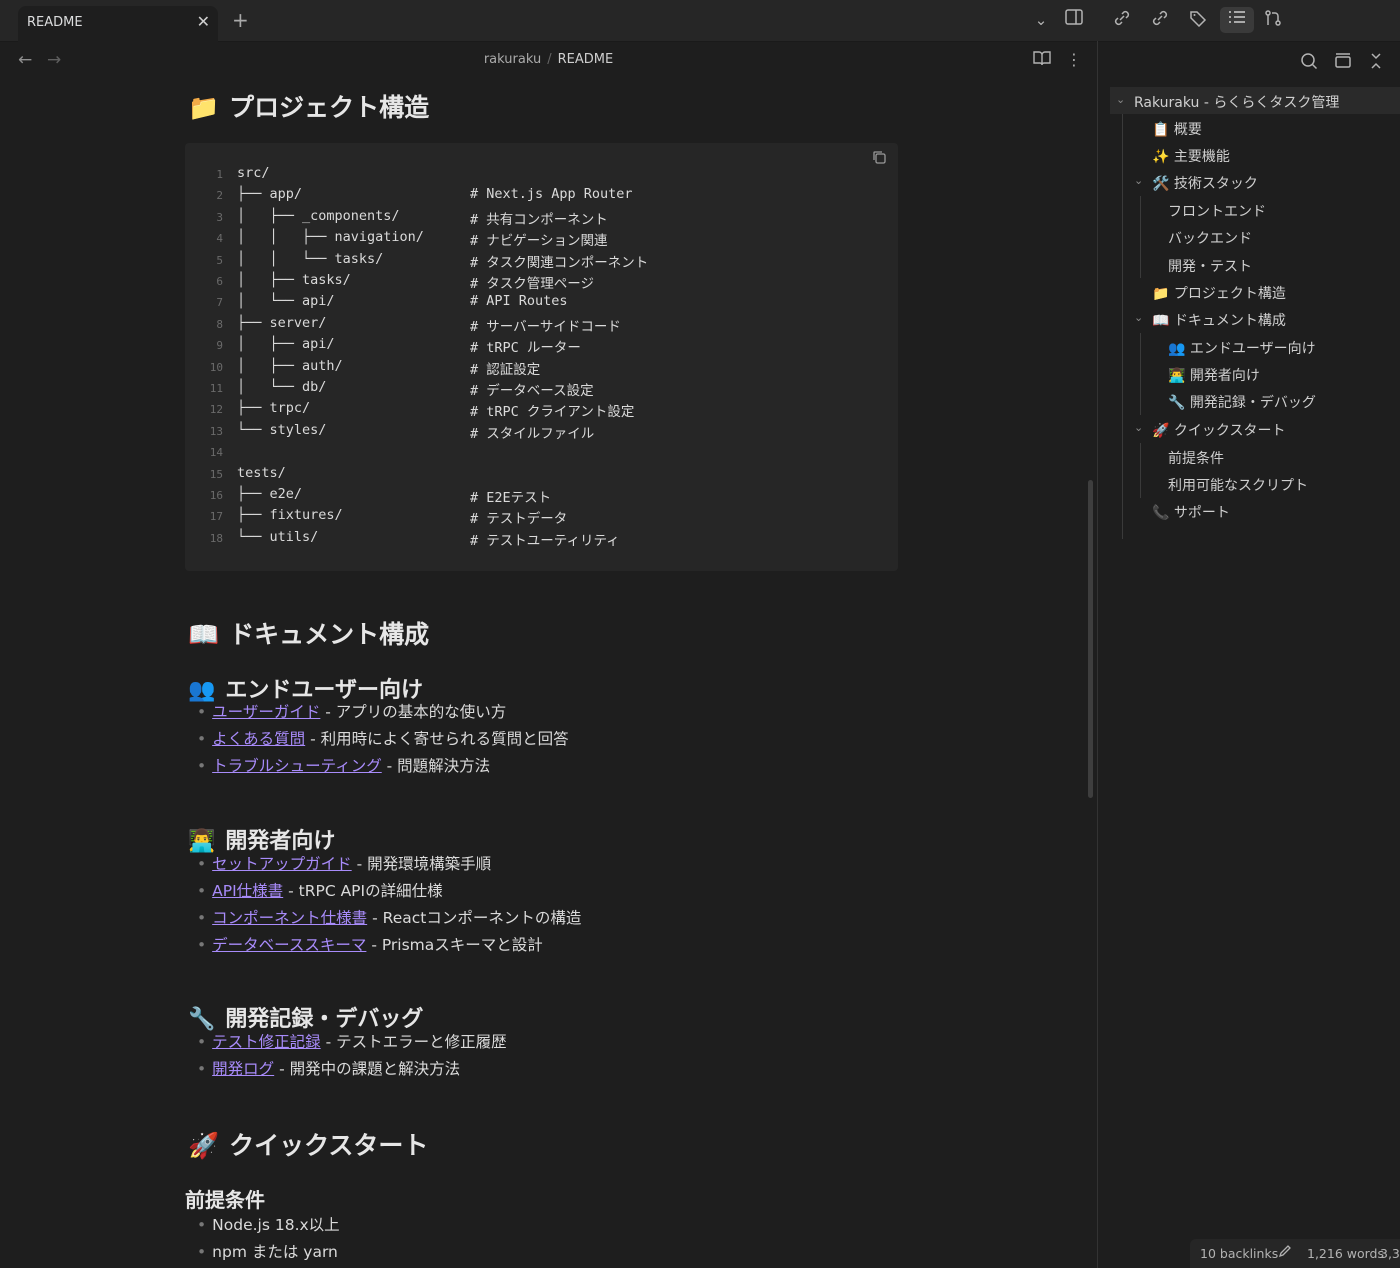 The image size is (1400, 1268). What do you see at coordinates (511, 498) in the screenshot?
I see `code-comment: # E2Eテスト` at bounding box center [511, 498].